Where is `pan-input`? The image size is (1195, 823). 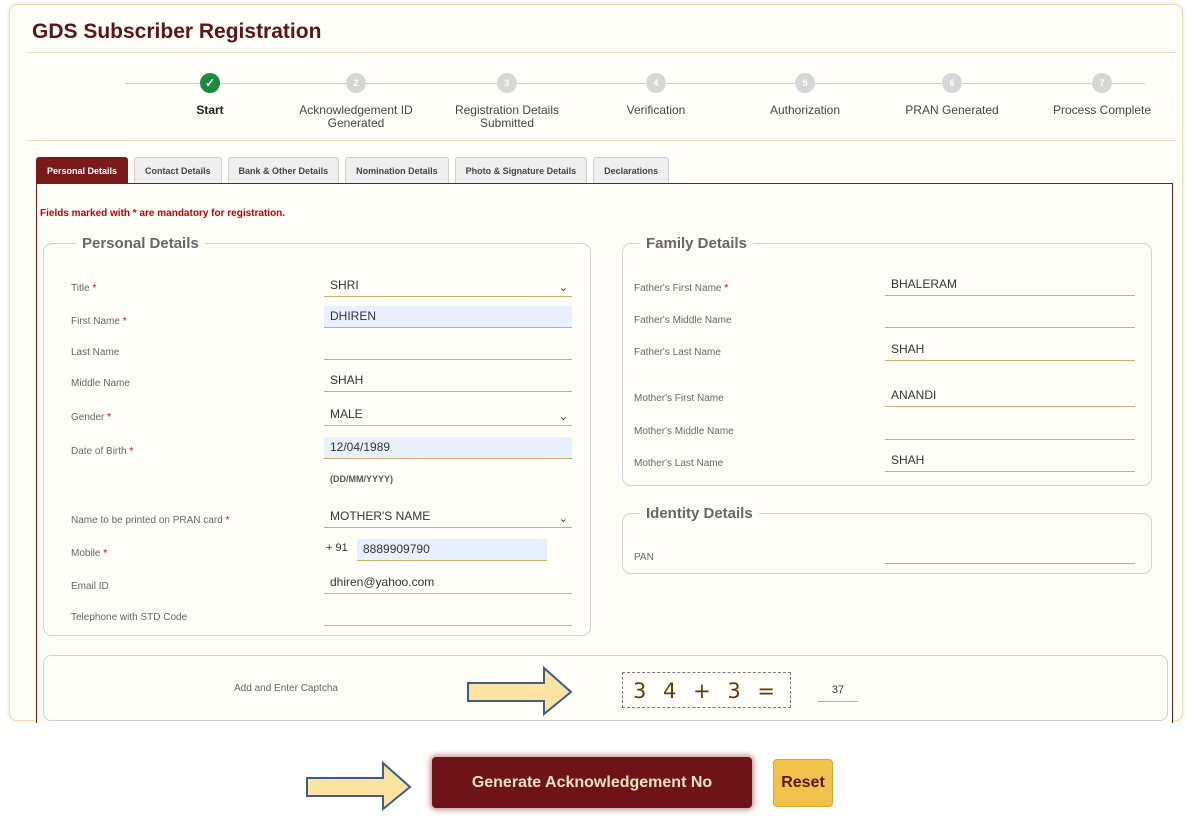
pan-input is located at coordinates (1010, 553).